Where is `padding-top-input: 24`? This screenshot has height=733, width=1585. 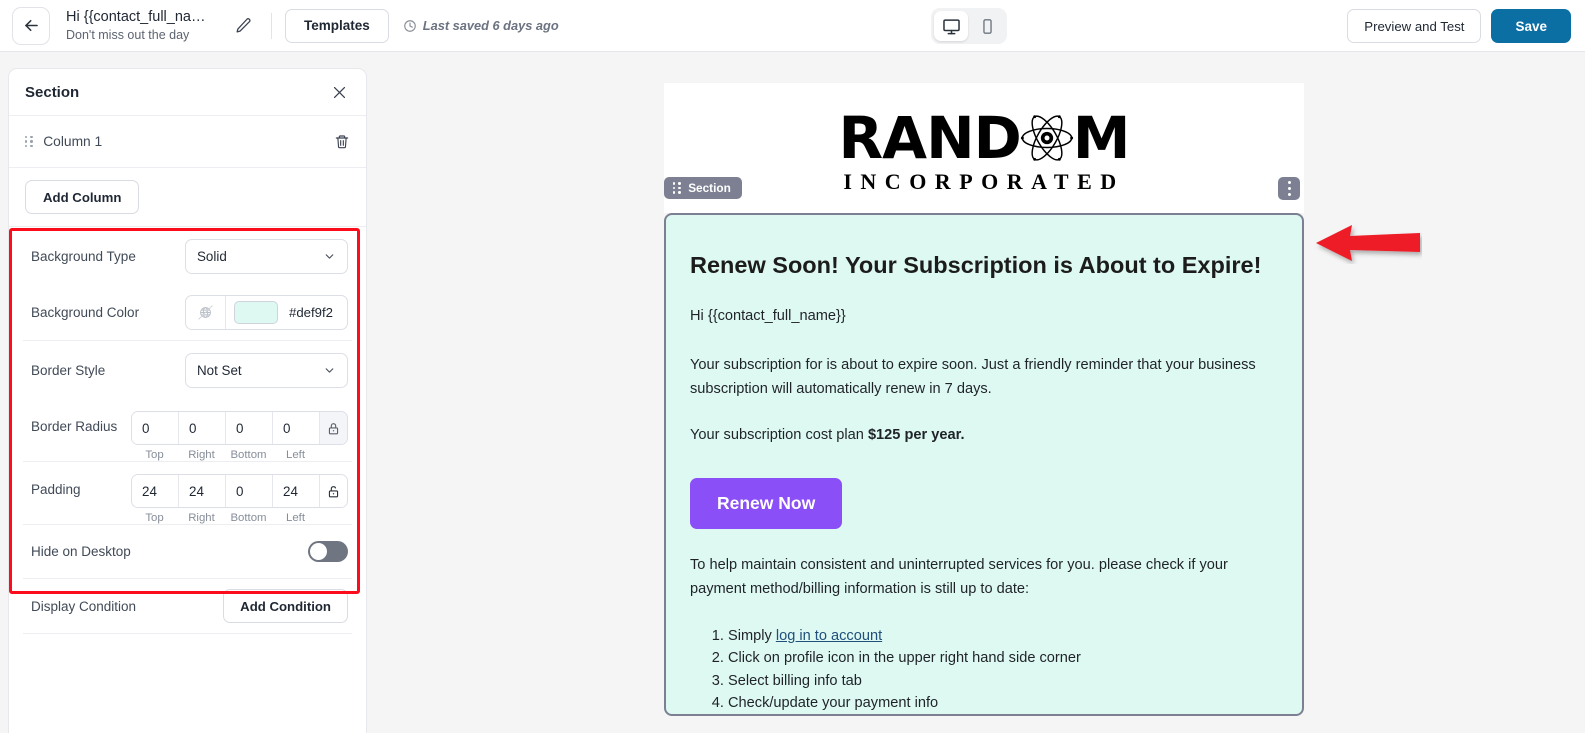 padding-top-input: 24 is located at coordinates (155, 491).